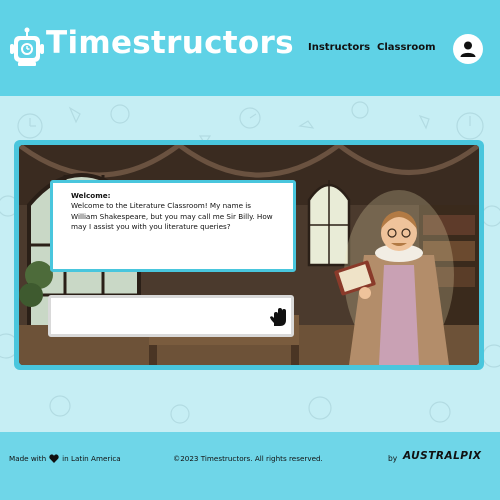 This screenshot has width=500, height=500. I want to click on australpix-logo: AUSTRALPIX, so click(442, 456).